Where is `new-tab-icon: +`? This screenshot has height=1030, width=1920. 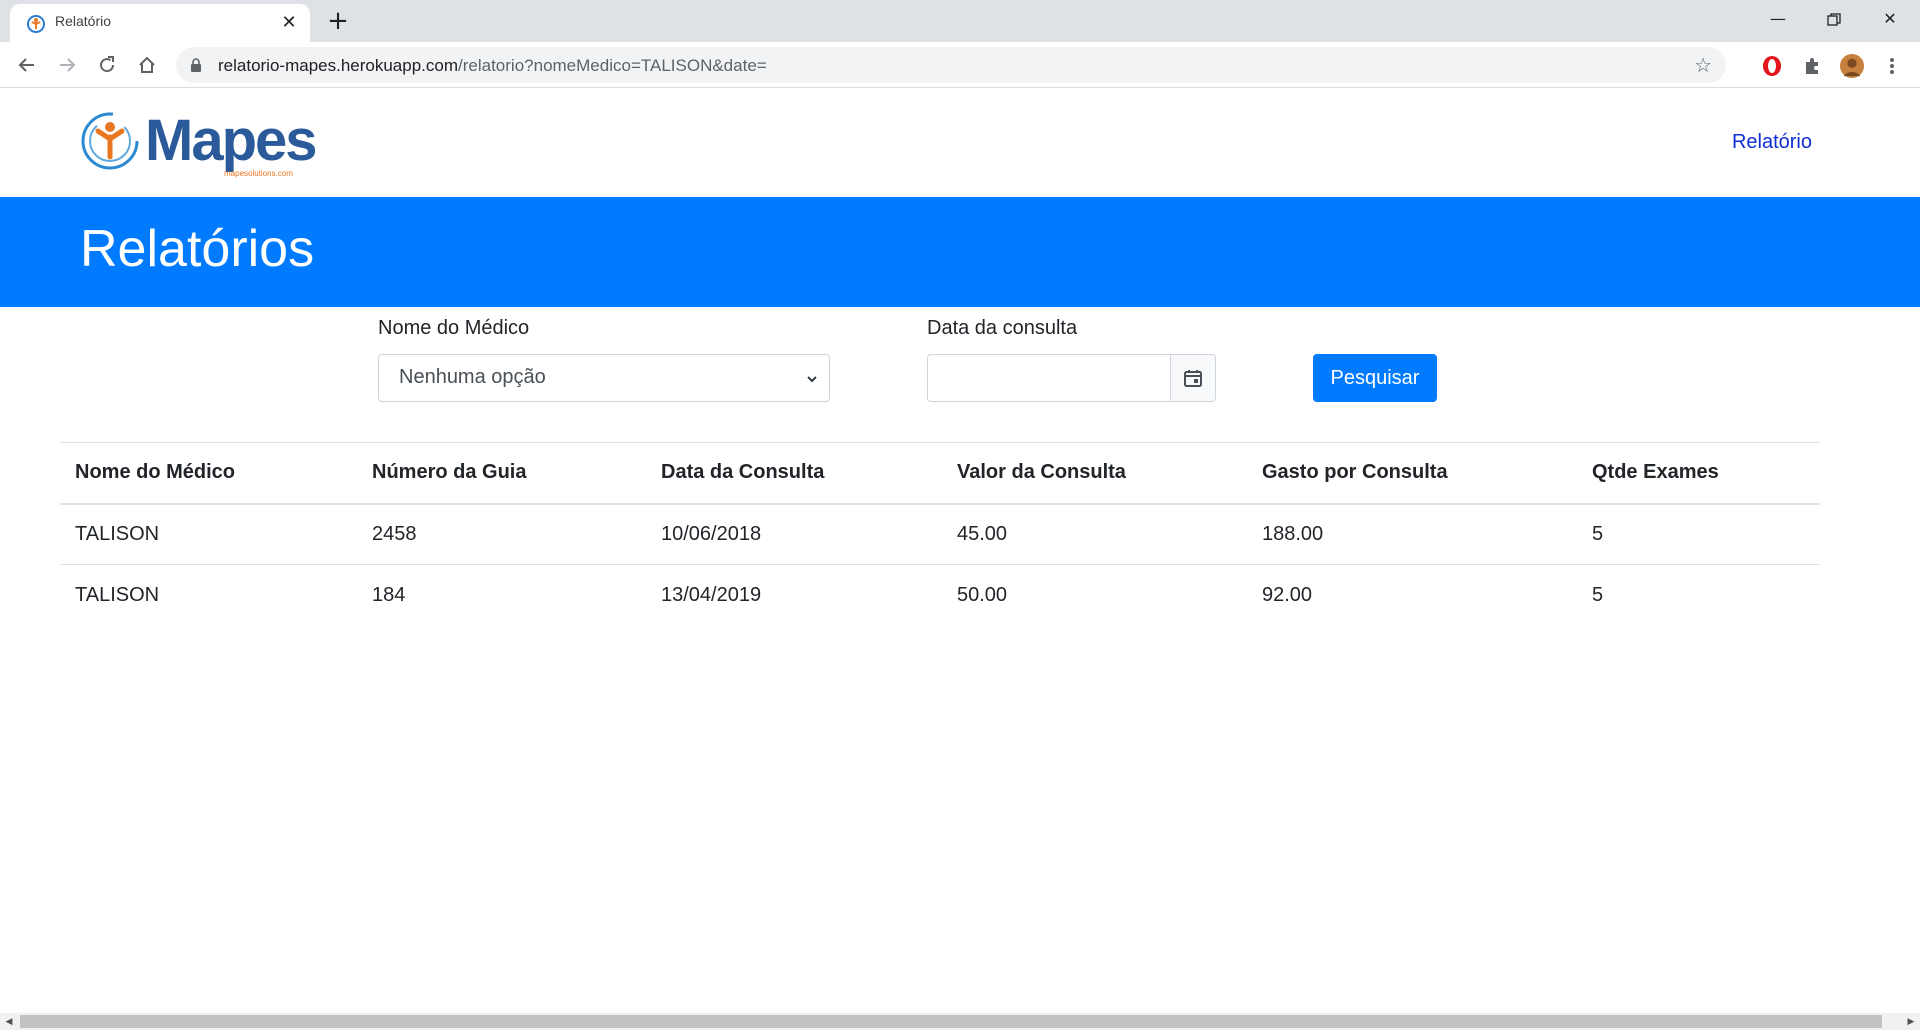
new-tab-icon: + is located at coordinates (338, 22).